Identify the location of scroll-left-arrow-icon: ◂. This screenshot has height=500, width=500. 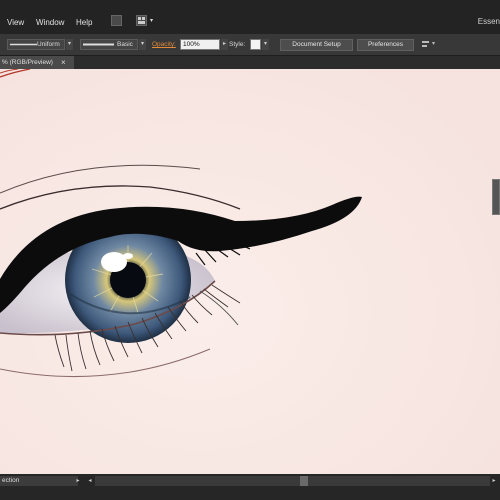
(90, 481).